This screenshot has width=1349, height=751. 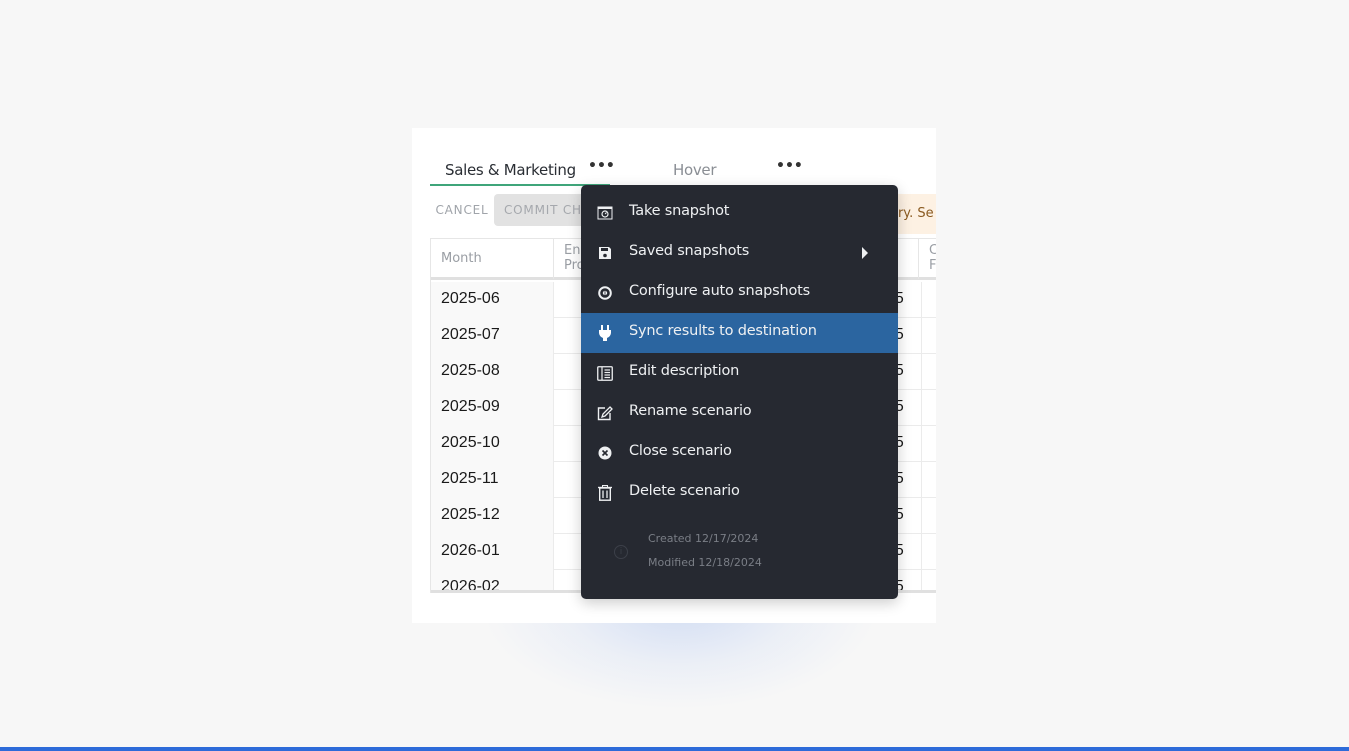 I want to click on month-cell: 2025-08, so click(x=492, y=372).